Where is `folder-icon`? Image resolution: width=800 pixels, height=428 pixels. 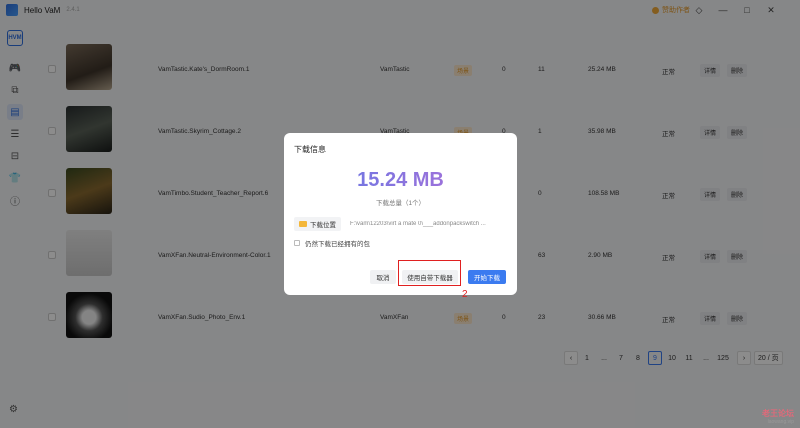 folder-icon is located at coordinates (303, 224).